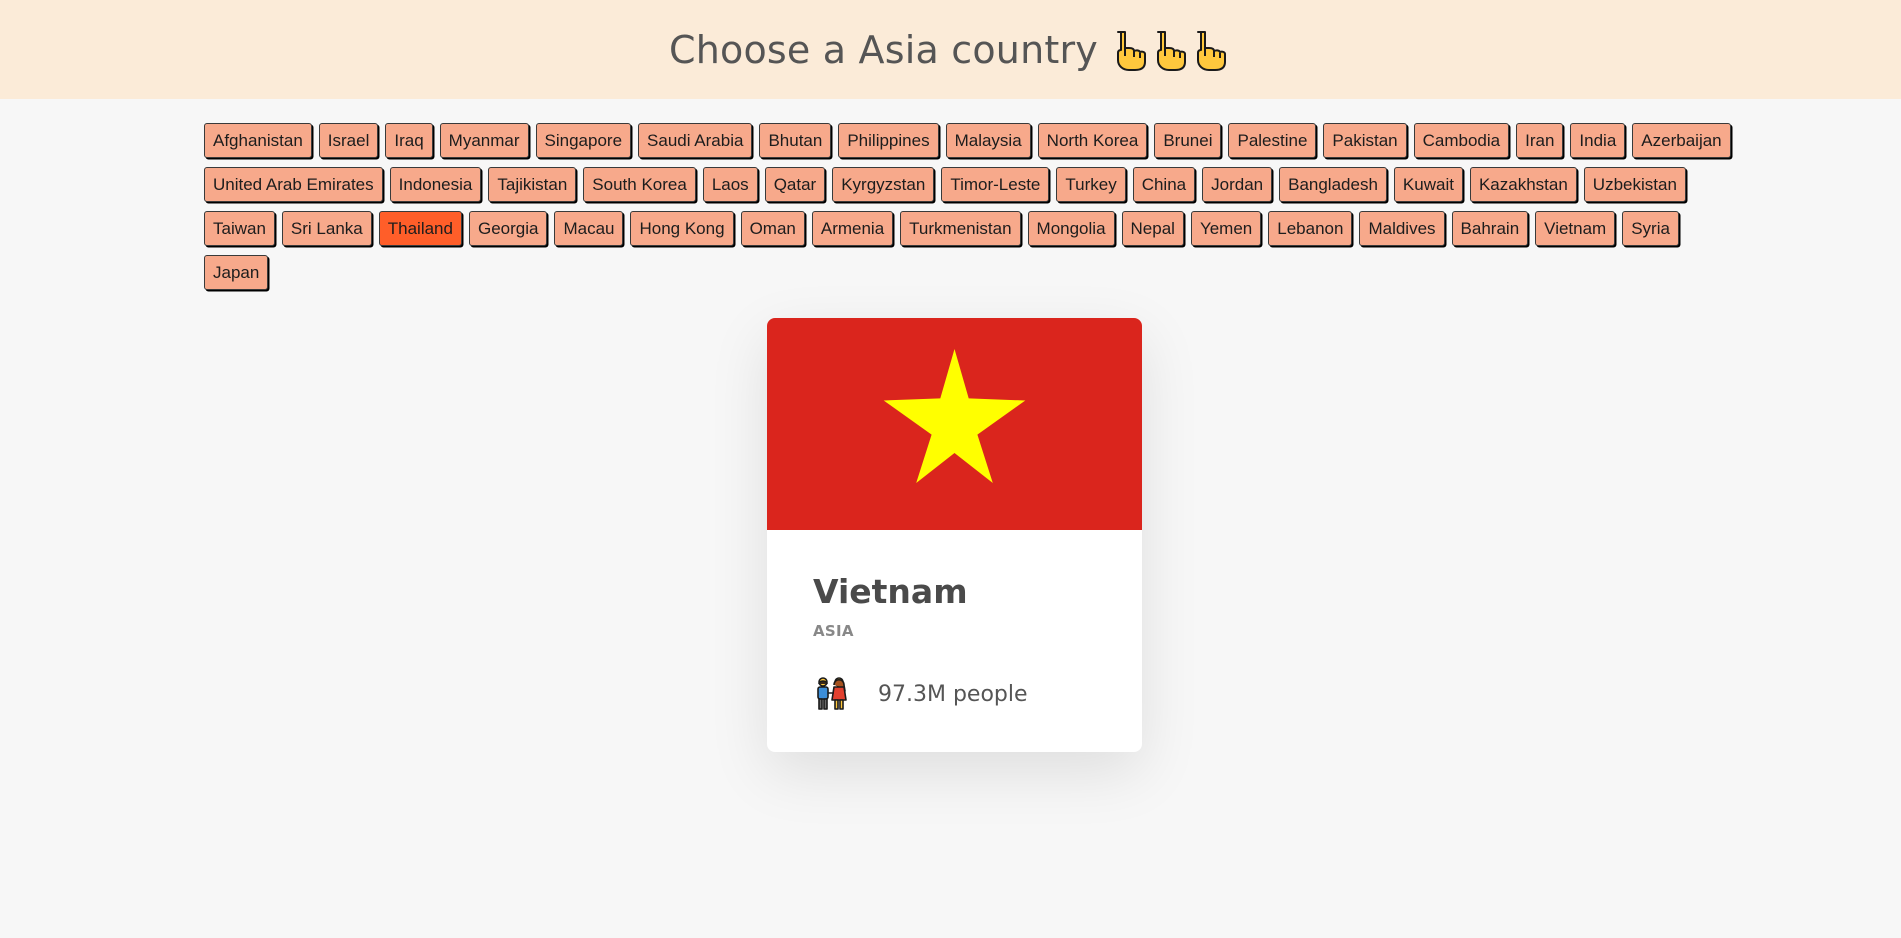 The width and height of the screenshot is (1901, 938). I want to click on country-button-indonesia: Indonesia, so click(435, 184).